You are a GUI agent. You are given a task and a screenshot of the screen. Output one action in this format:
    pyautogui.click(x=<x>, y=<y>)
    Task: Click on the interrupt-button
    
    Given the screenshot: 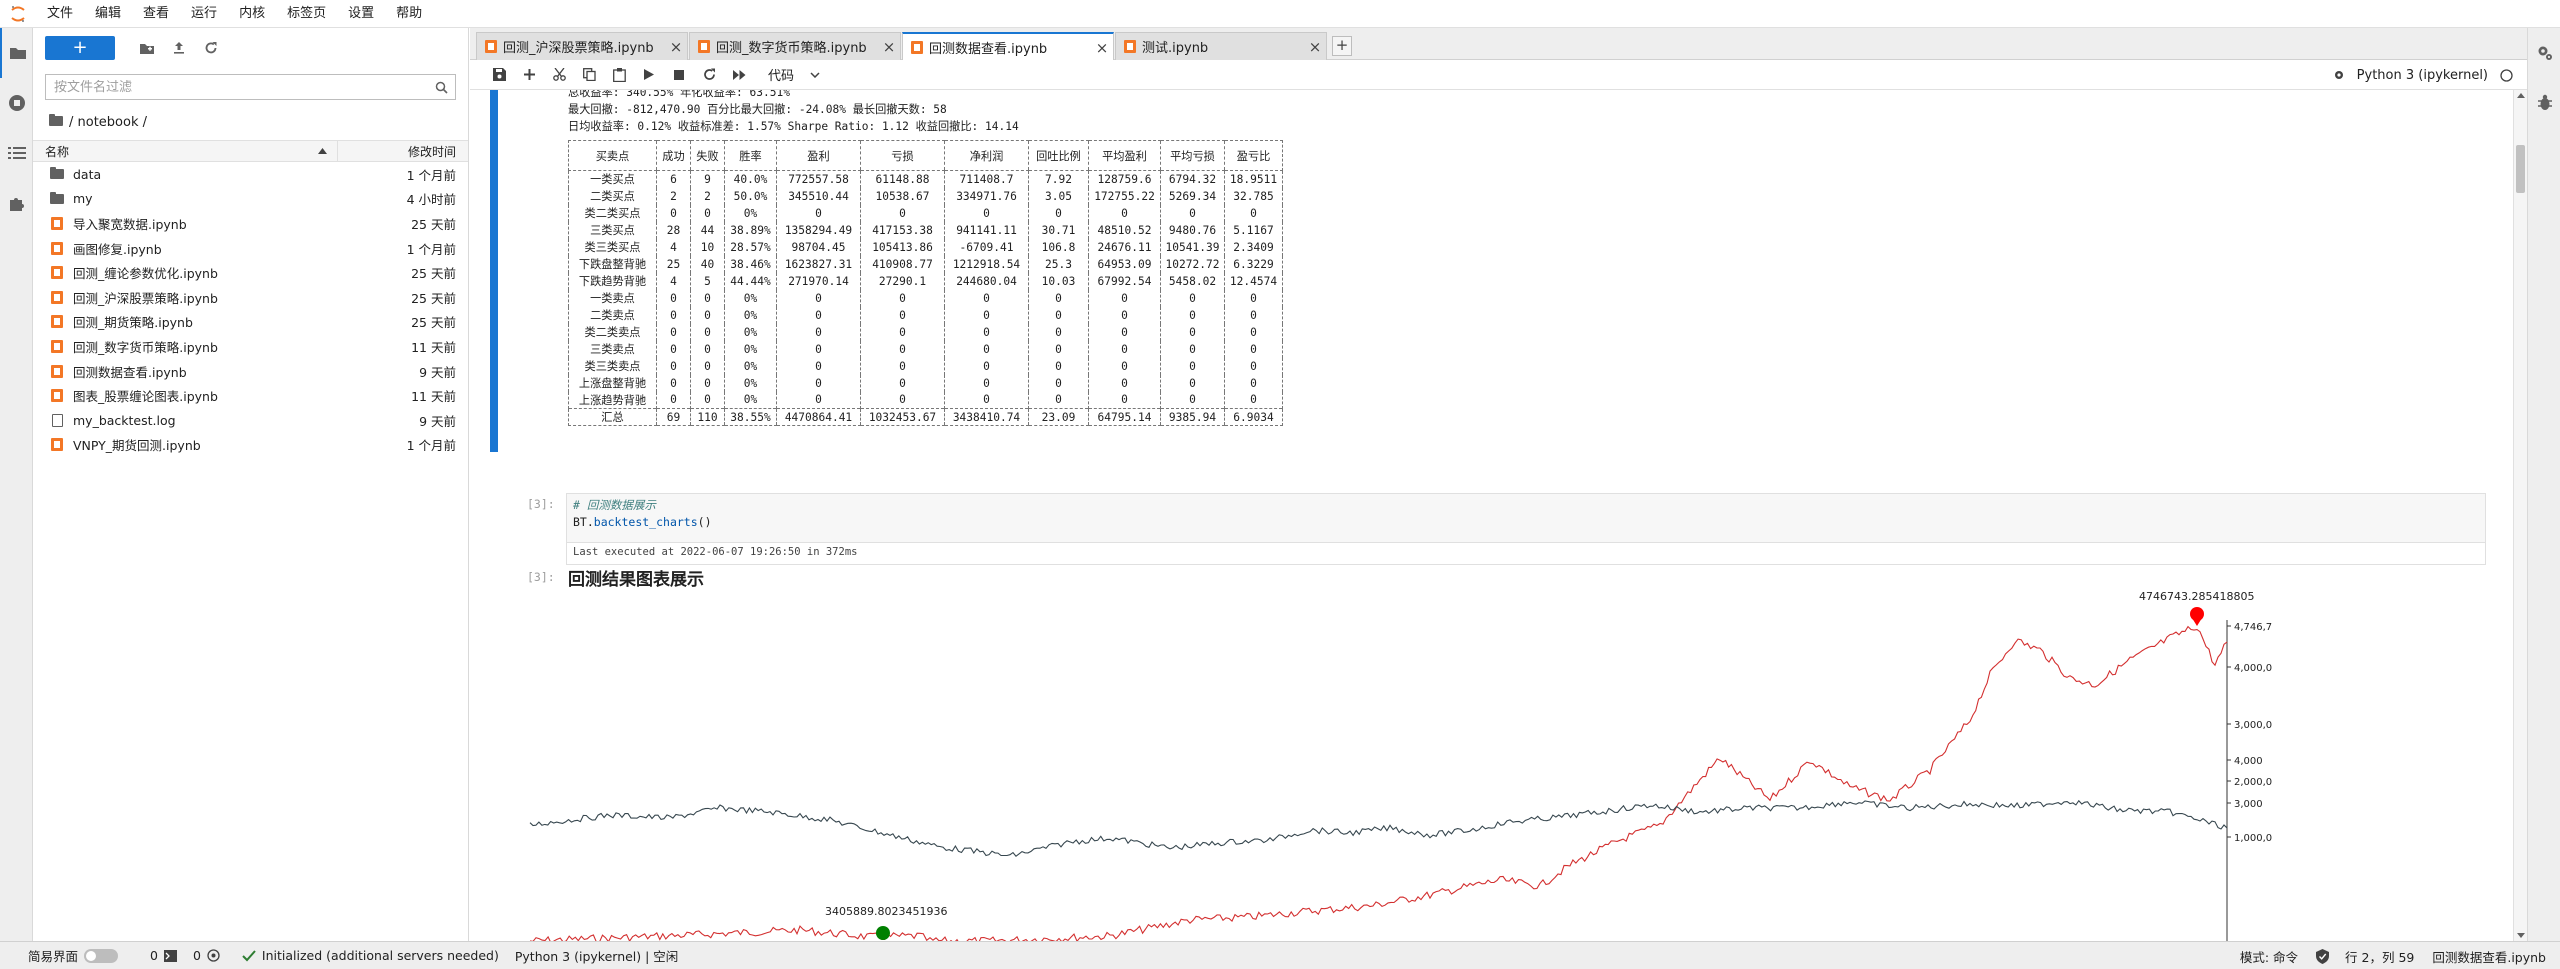 What is the action you would take?
    pyautogui.click(x=679, y=75)
    